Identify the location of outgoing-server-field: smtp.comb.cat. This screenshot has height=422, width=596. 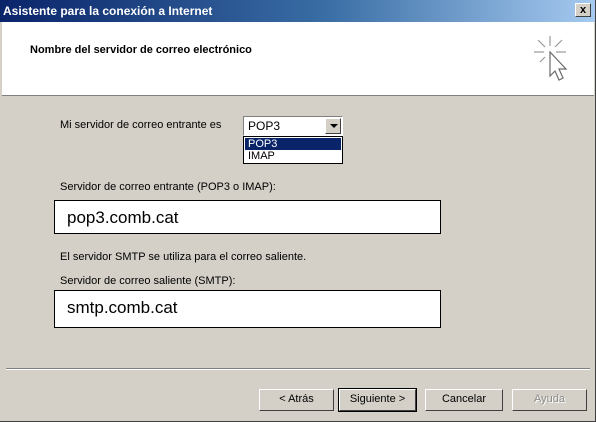
(247, 309).